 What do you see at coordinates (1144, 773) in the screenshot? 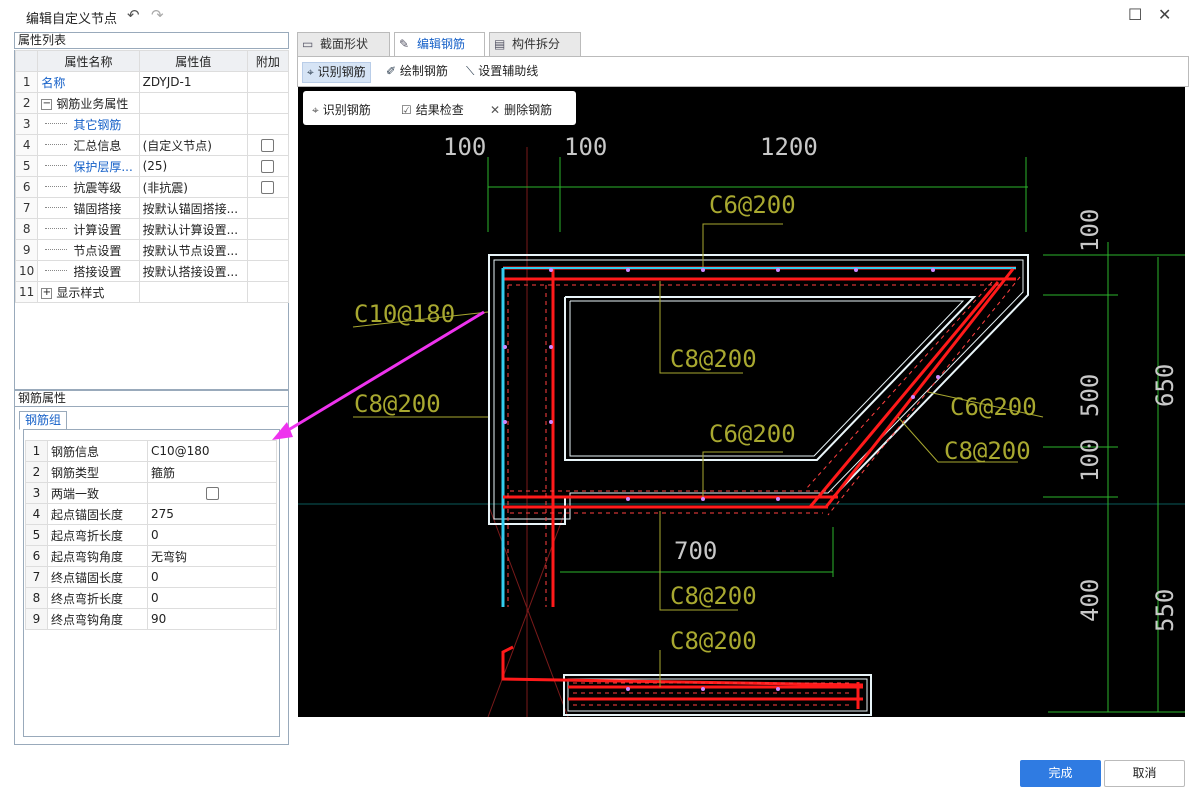
I see `cancel-button: 取消` at bounding box center [1144, 773].